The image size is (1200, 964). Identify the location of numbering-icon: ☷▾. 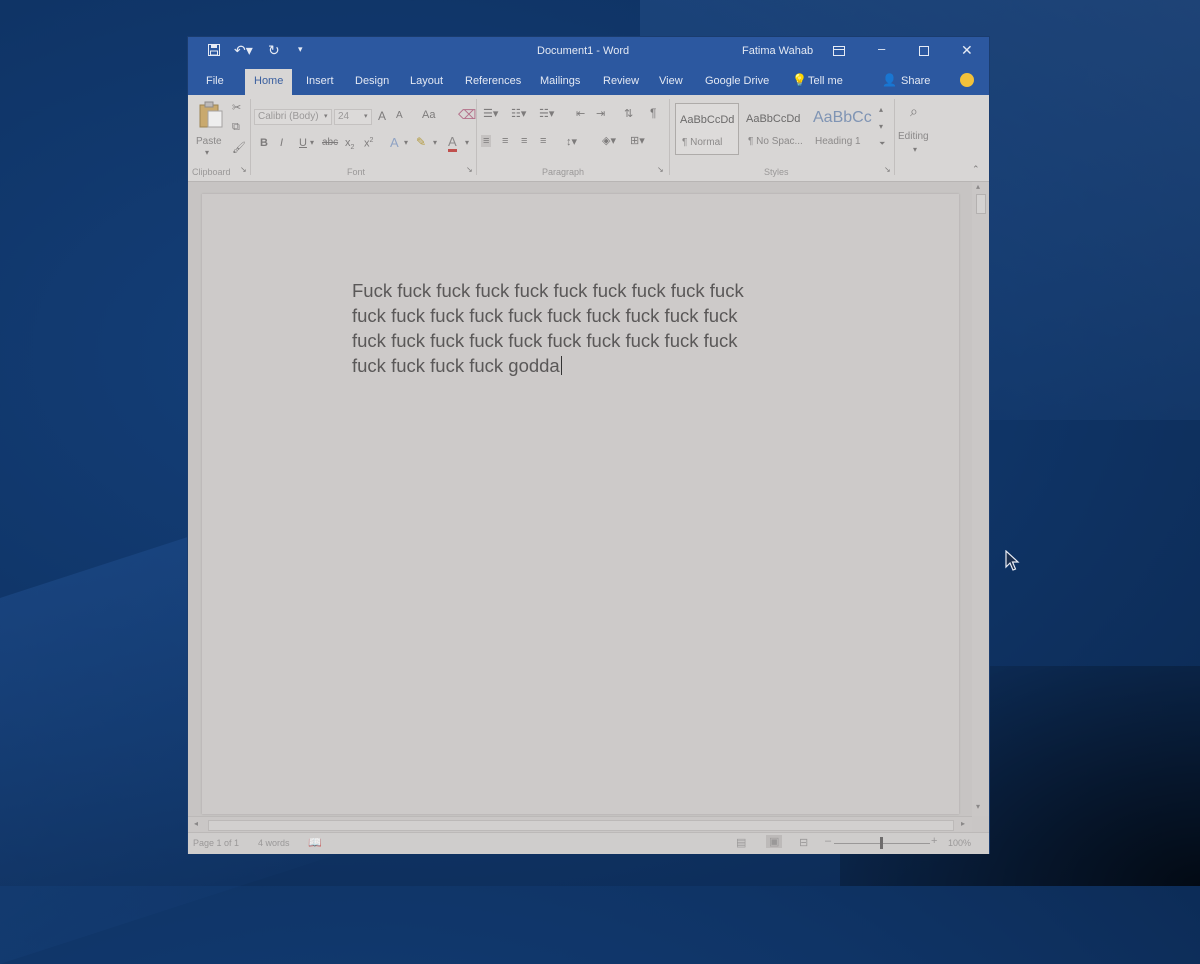
(518, 113).